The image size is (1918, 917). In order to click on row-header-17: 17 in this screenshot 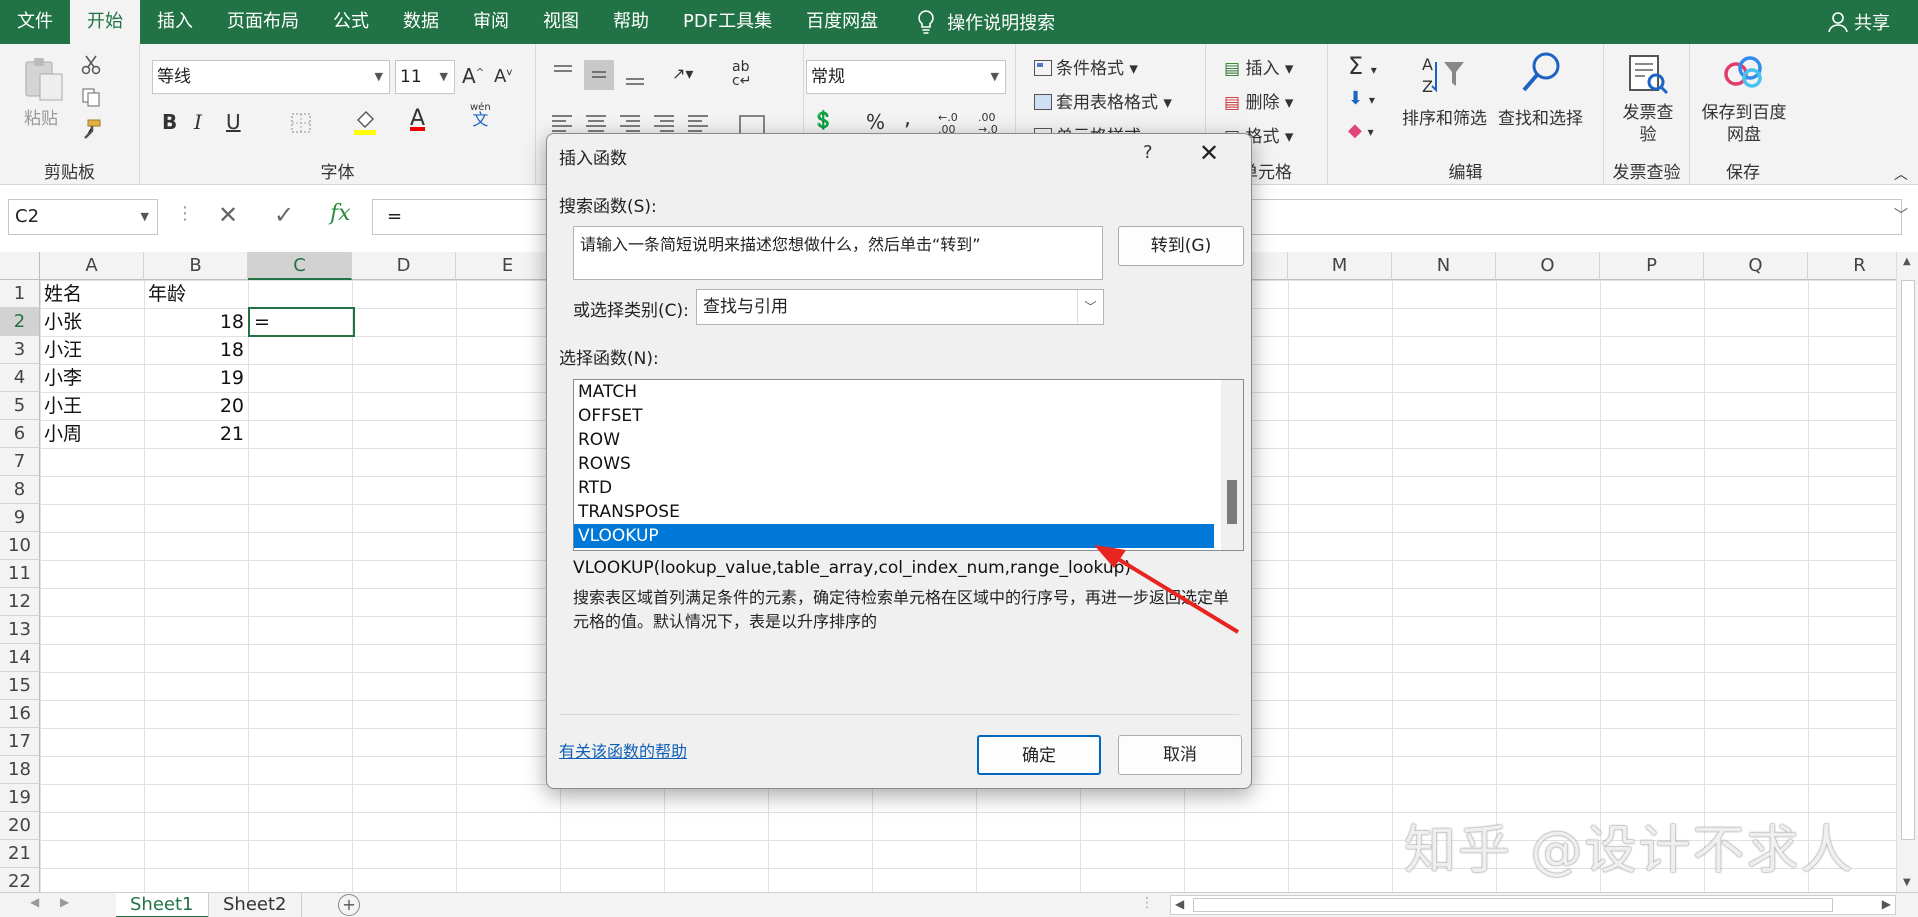, I will do `click(20, 742)`.